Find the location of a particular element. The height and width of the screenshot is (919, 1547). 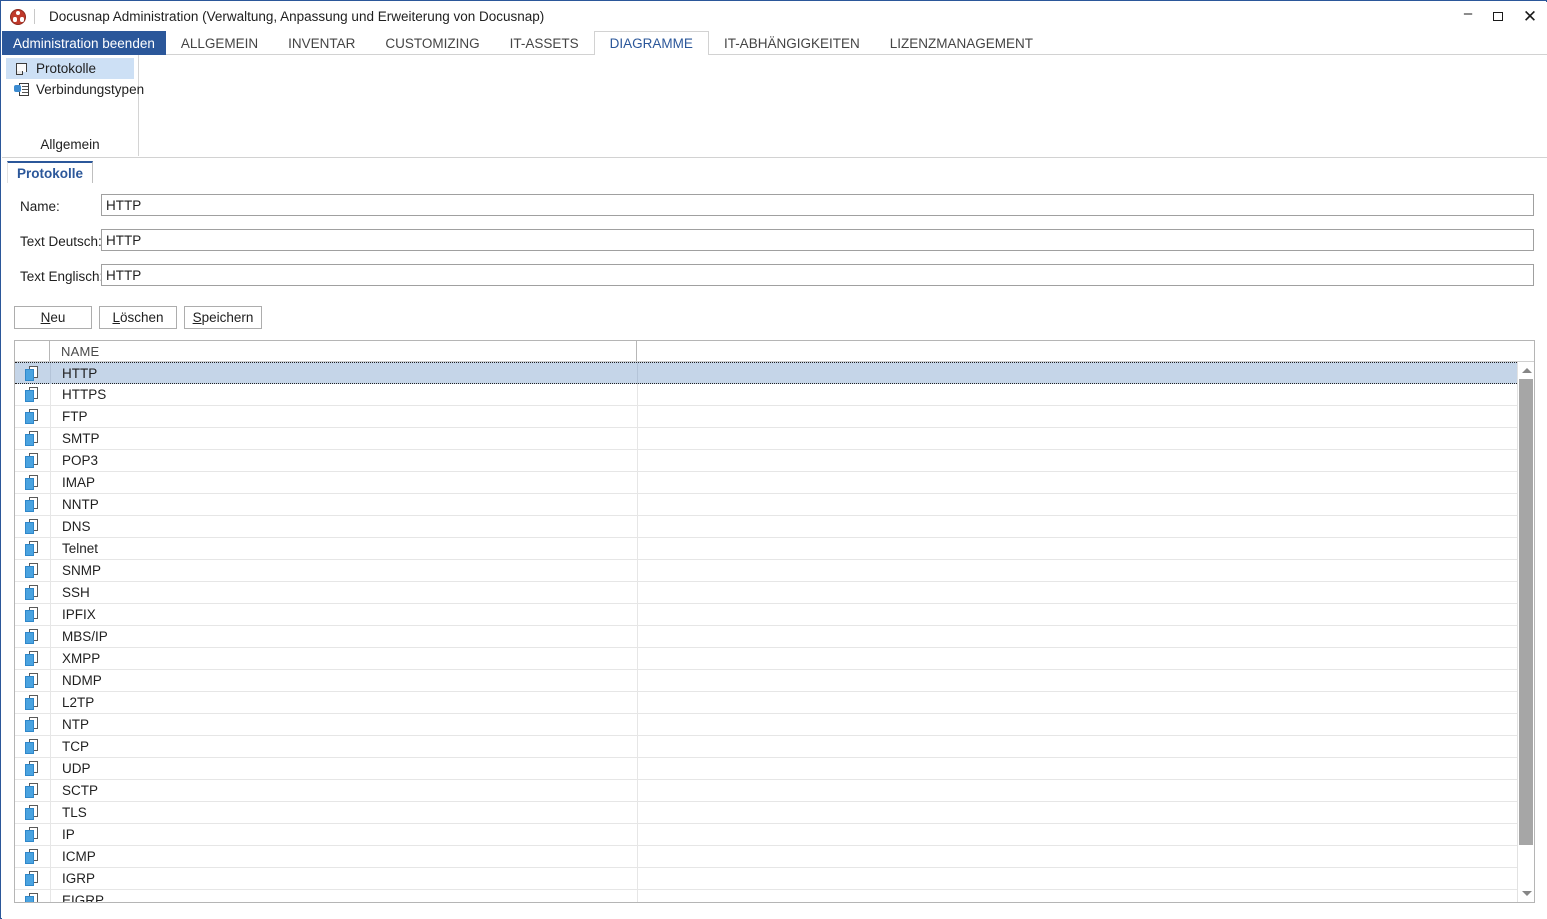

table-row: IP is located at coordinates (766, 835).